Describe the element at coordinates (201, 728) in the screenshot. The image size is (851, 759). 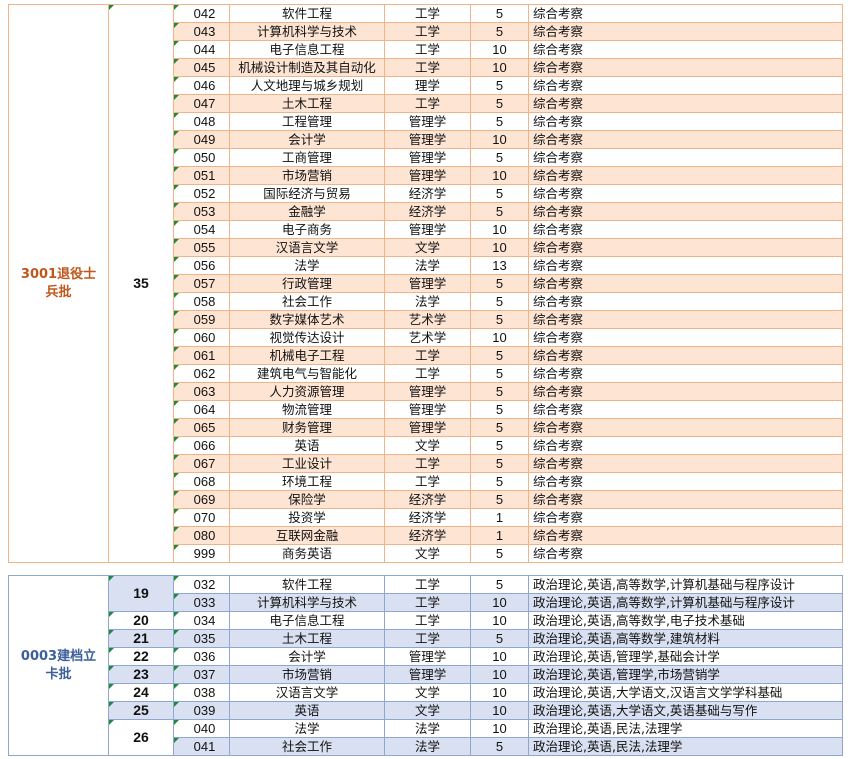
I see `cell-code: 040` at that location.